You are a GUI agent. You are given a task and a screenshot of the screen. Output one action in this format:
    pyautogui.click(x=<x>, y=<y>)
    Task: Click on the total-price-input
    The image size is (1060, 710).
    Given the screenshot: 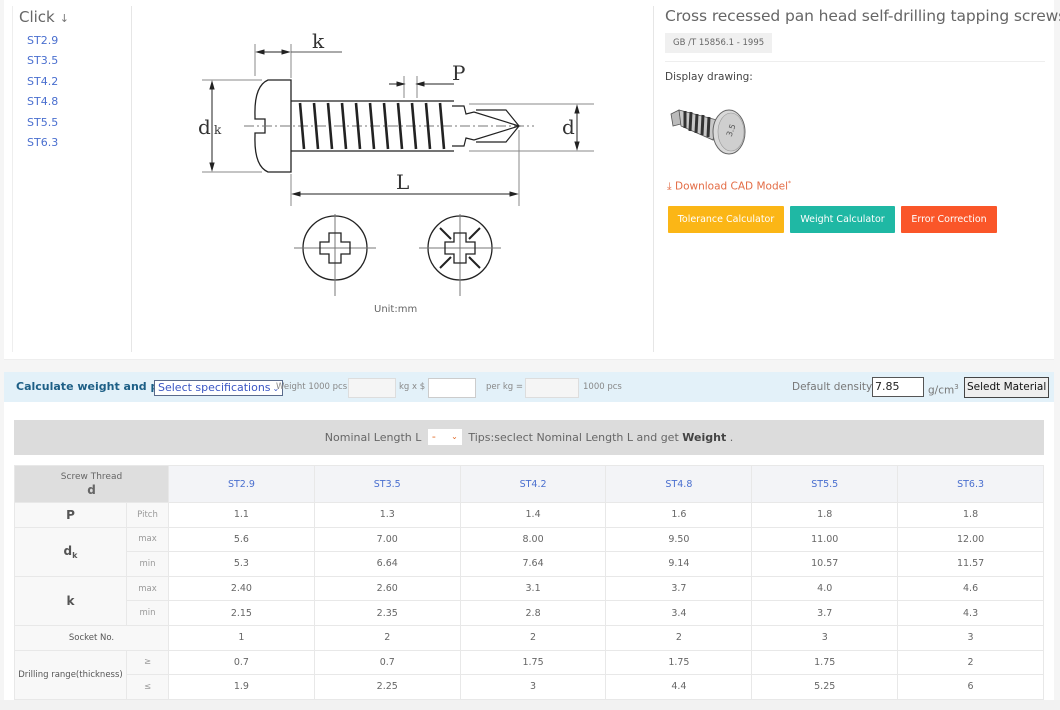 What is the action you would take?
    pyautogui.click(x=552, y=388)
    